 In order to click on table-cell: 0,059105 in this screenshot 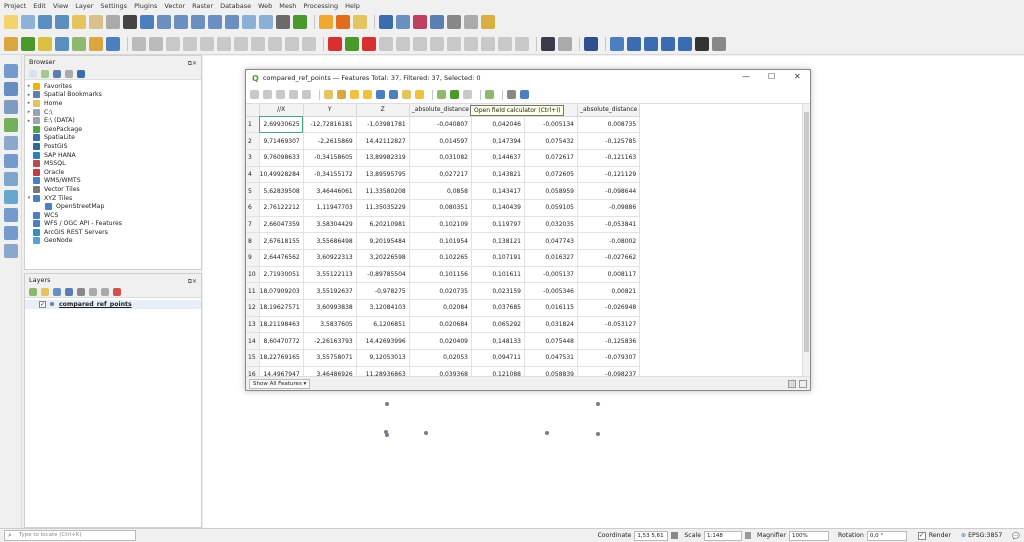, I will do `click(551, 208)`.